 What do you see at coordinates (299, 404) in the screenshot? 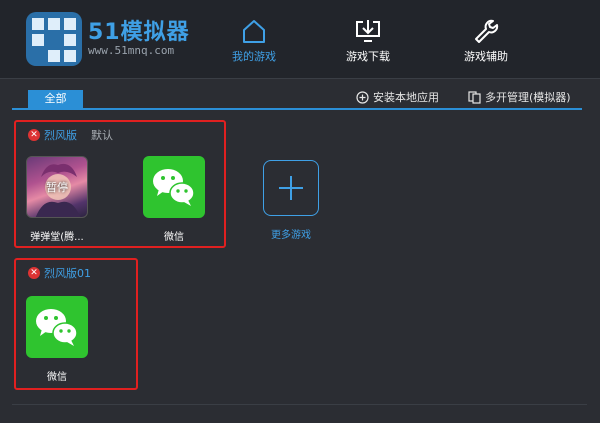
I see `footer-divider` at bounding box center [299, 404].